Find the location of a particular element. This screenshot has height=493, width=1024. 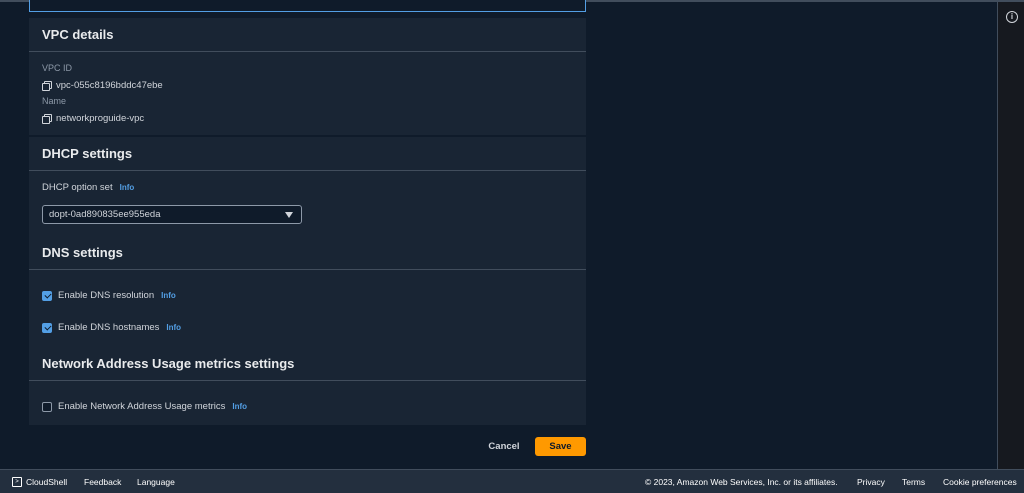

nau-metrics-checkbox is located at coordinates (47, 406).